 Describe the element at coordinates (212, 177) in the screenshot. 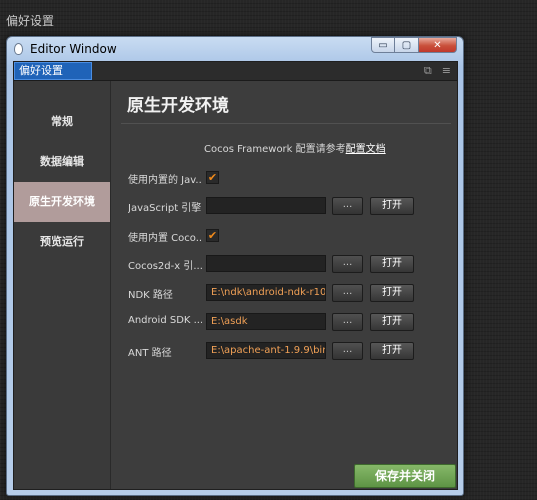

I see `use-builtin-js-checkbox: ✔` at that location.